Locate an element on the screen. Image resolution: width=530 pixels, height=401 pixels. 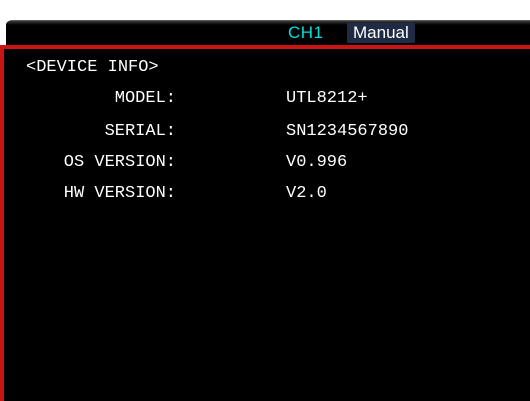
top-margin is located at coordinates (265, 5).